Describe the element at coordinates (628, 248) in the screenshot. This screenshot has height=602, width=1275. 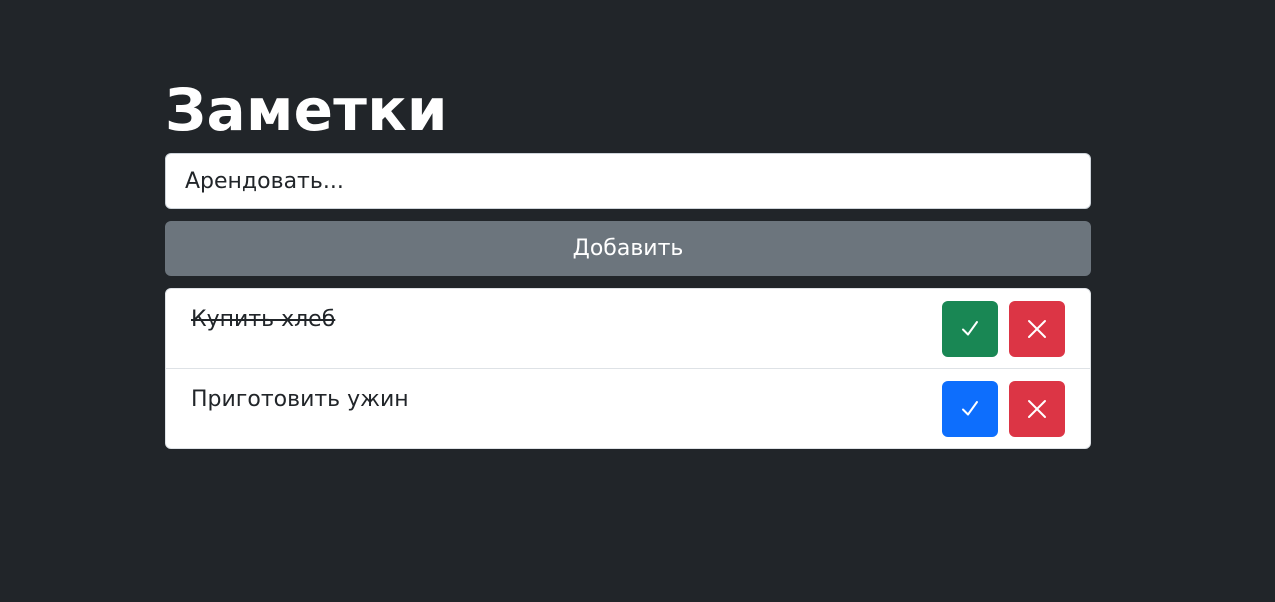
I see `add-button: Добавить` at that location.